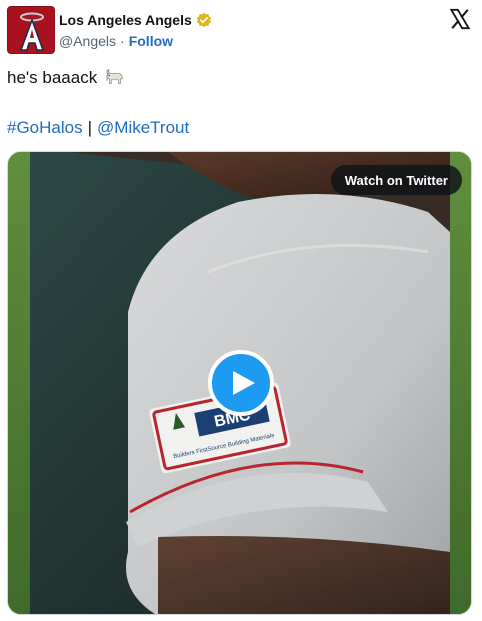 This screenshot has width=482, height=621. Describe the element at coordinates (151, 41) in the screenshot. I see `follow-button: Follow` at that location.